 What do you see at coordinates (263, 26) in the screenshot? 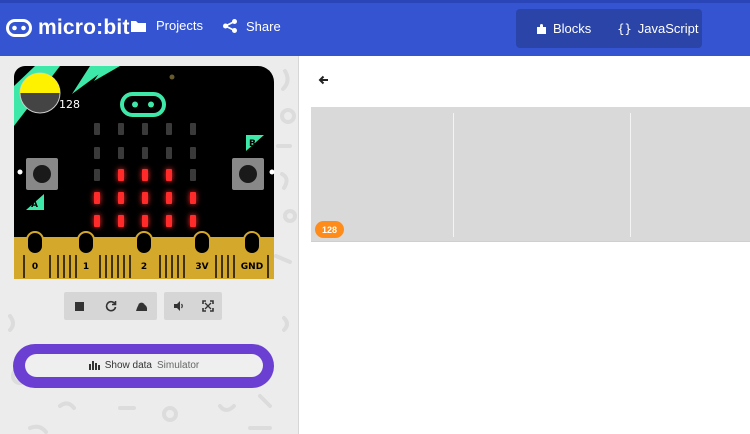
I see `share-label: Share` at bounding box center [263, 26].